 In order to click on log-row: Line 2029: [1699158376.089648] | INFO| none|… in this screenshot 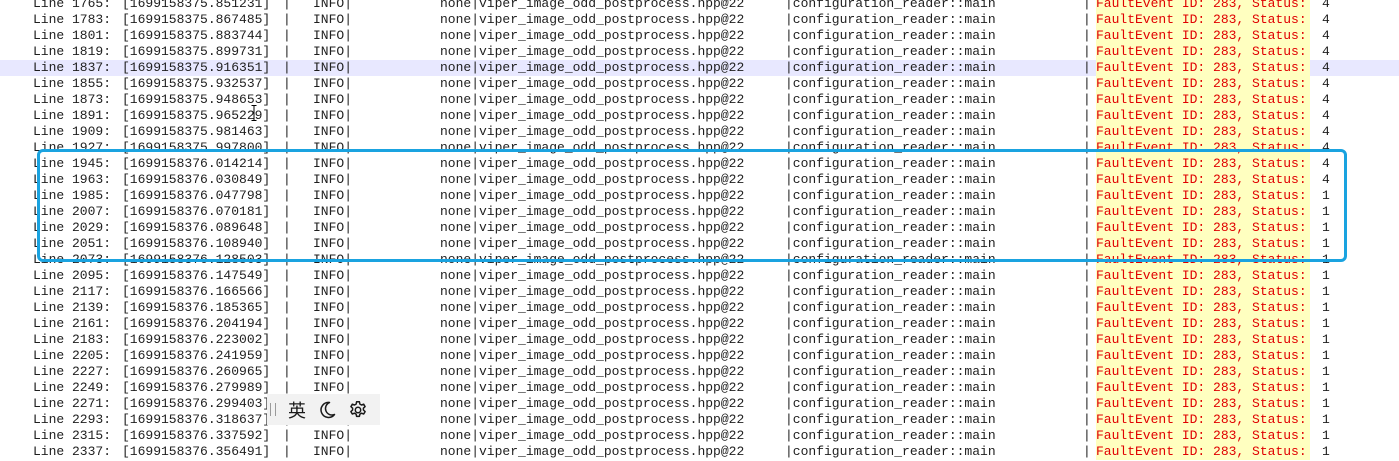, I will do `click(699, 228)`.